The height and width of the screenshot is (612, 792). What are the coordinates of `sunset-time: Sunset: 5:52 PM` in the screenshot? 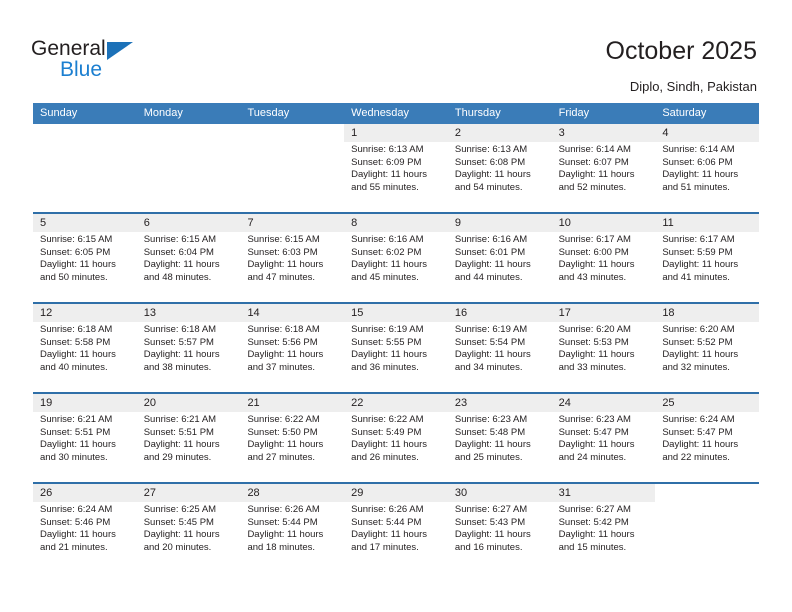 It's located at (697, 342).